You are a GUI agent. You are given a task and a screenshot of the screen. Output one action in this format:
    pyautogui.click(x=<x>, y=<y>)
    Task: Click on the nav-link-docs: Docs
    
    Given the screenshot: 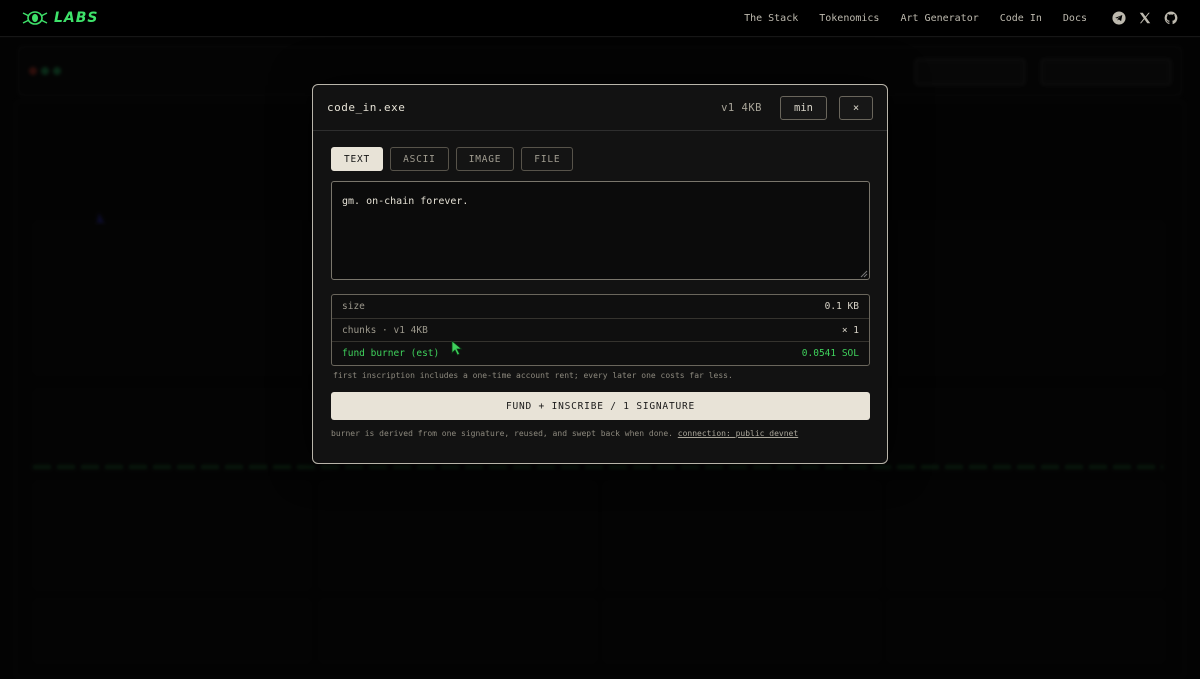 What is the action you would take?
    pyautogui.click(x=1075, y=18)
    